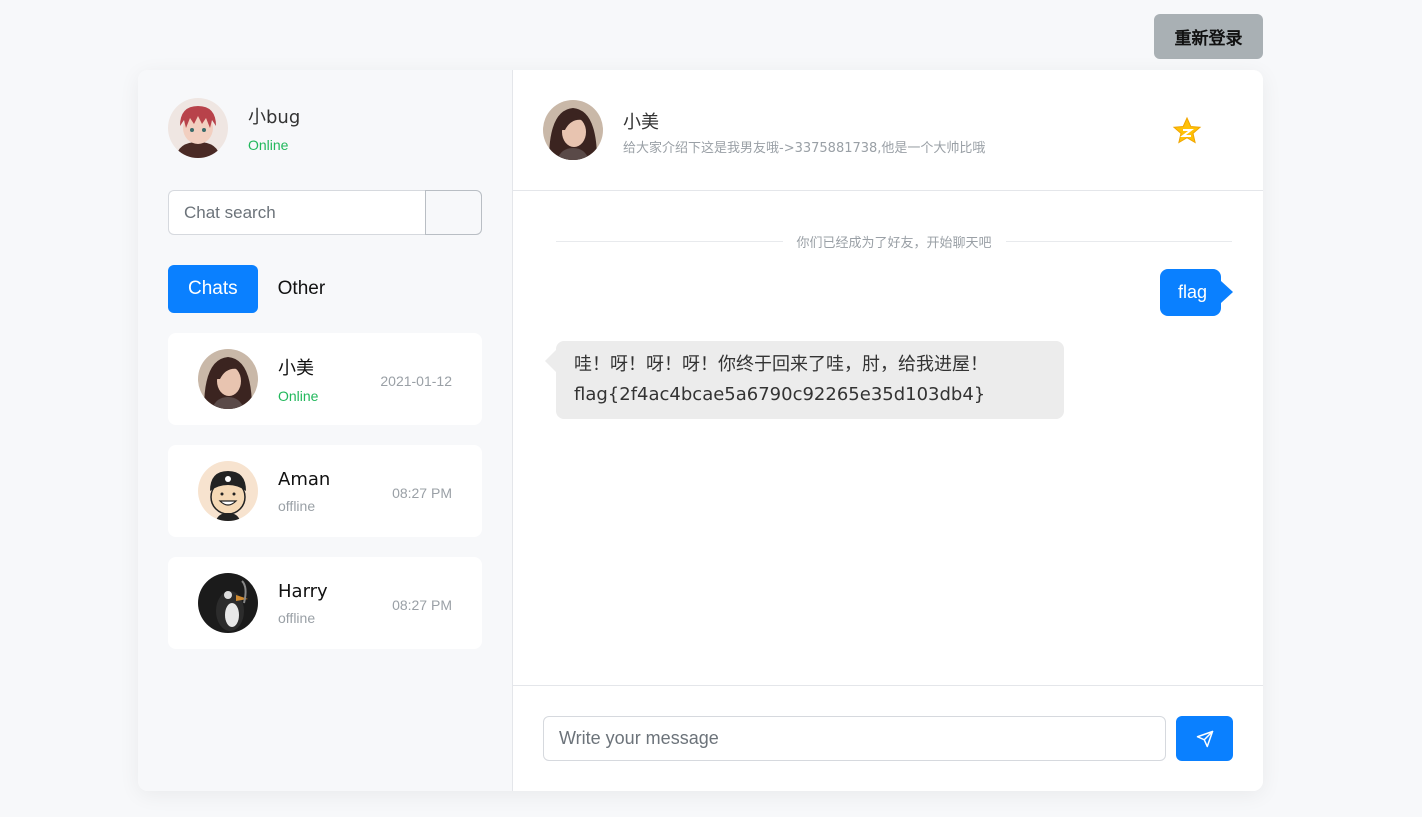 This screenshot has height=817, width=1422. I want to click on contact-description: 给大家介绍下这是我男友哦->3375881738,他是一个大帅比哦, so click(804, 148).